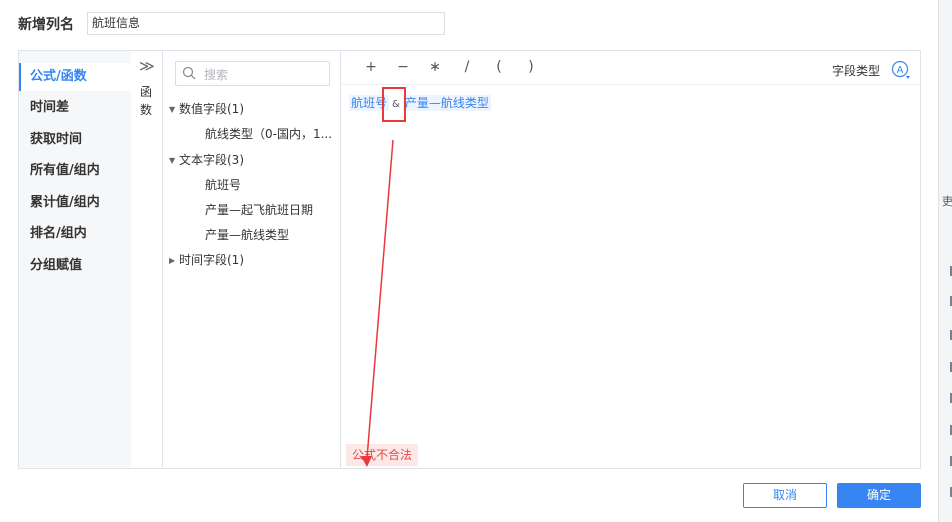 This screenshot has height=522, width=952. What do you see at coordinates (147, 66) in the screenshot?
I see `double-chevron-right-icon: ≫` at bounding box center [147, 66].